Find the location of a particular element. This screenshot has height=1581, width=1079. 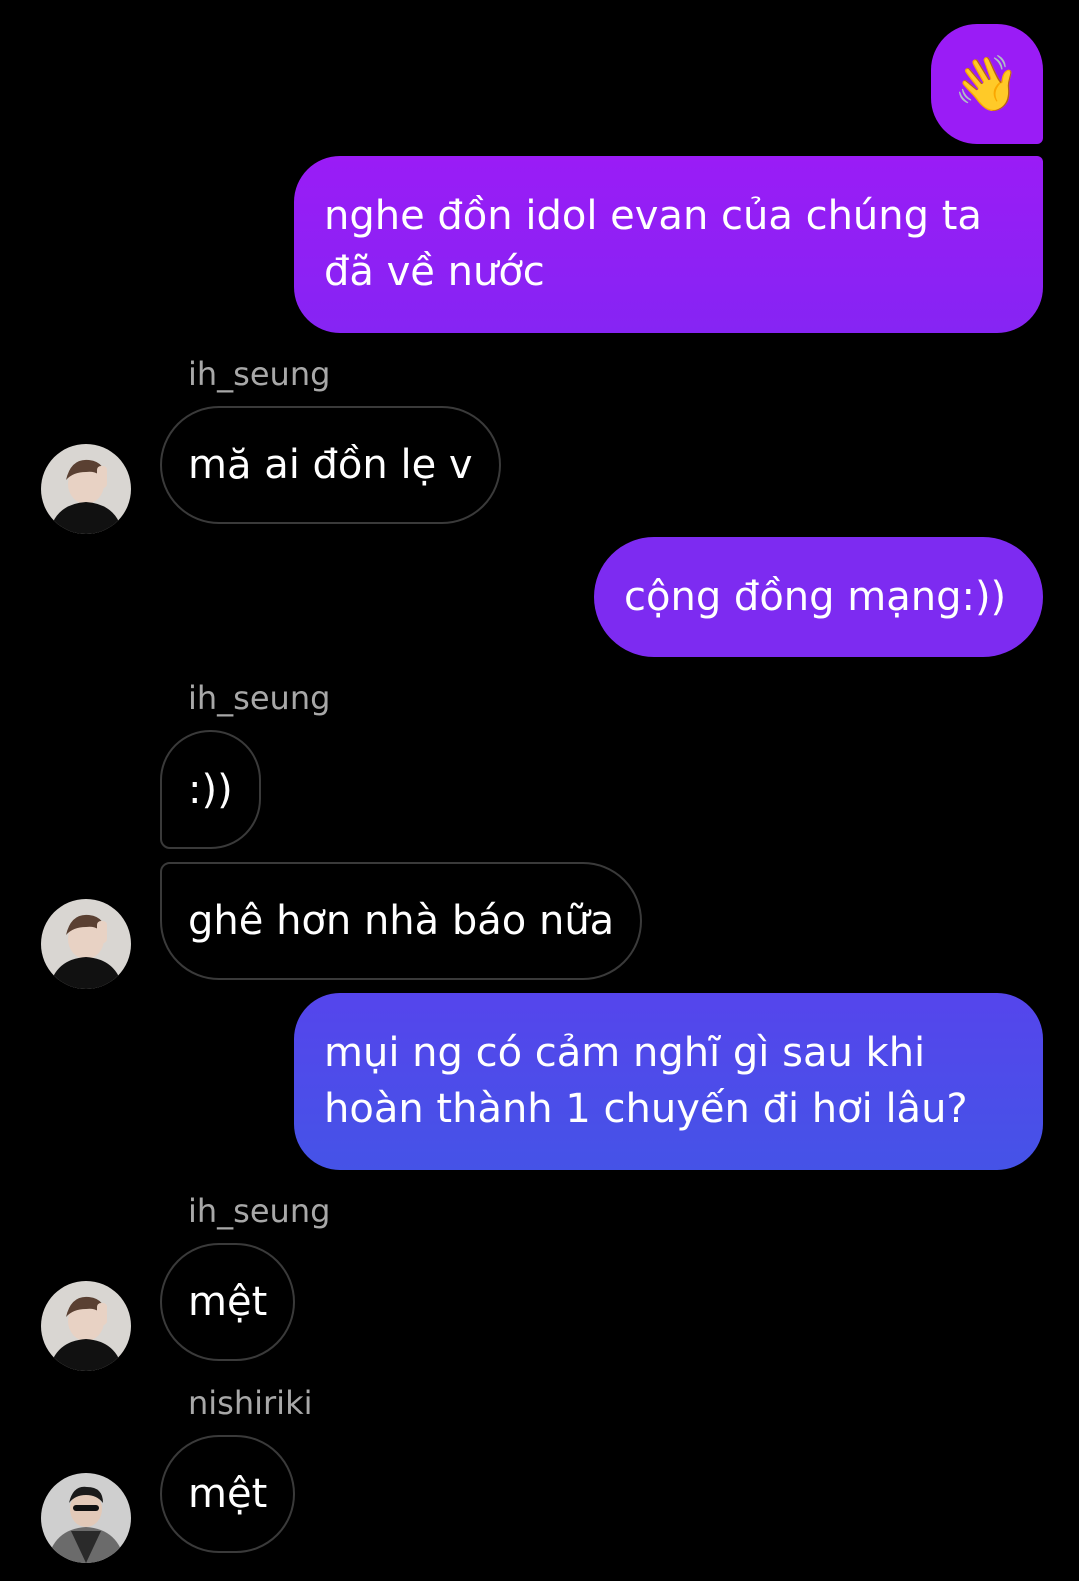

message-text: cộng đồng mạng:)) is located at coordinates (815, 597).